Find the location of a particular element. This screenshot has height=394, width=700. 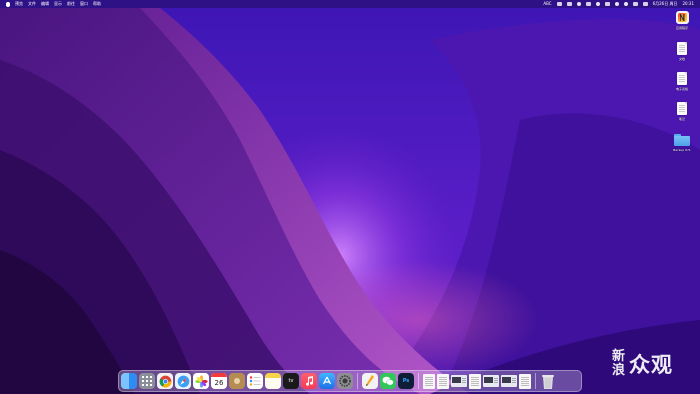

sina-watermark: 新 浪 众观 is located at coordinates (642, 364).